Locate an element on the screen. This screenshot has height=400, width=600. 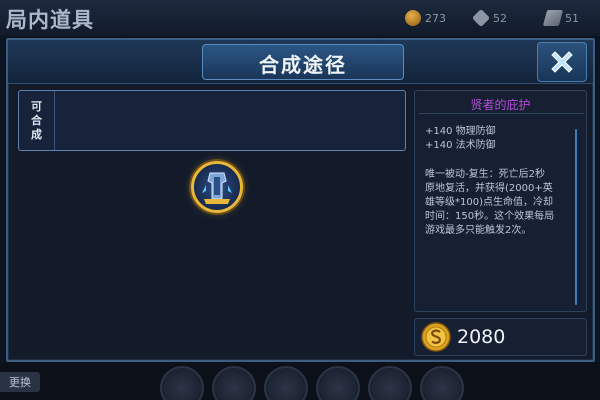
hero-armor-item-icon is located at coordinates (217, 188).